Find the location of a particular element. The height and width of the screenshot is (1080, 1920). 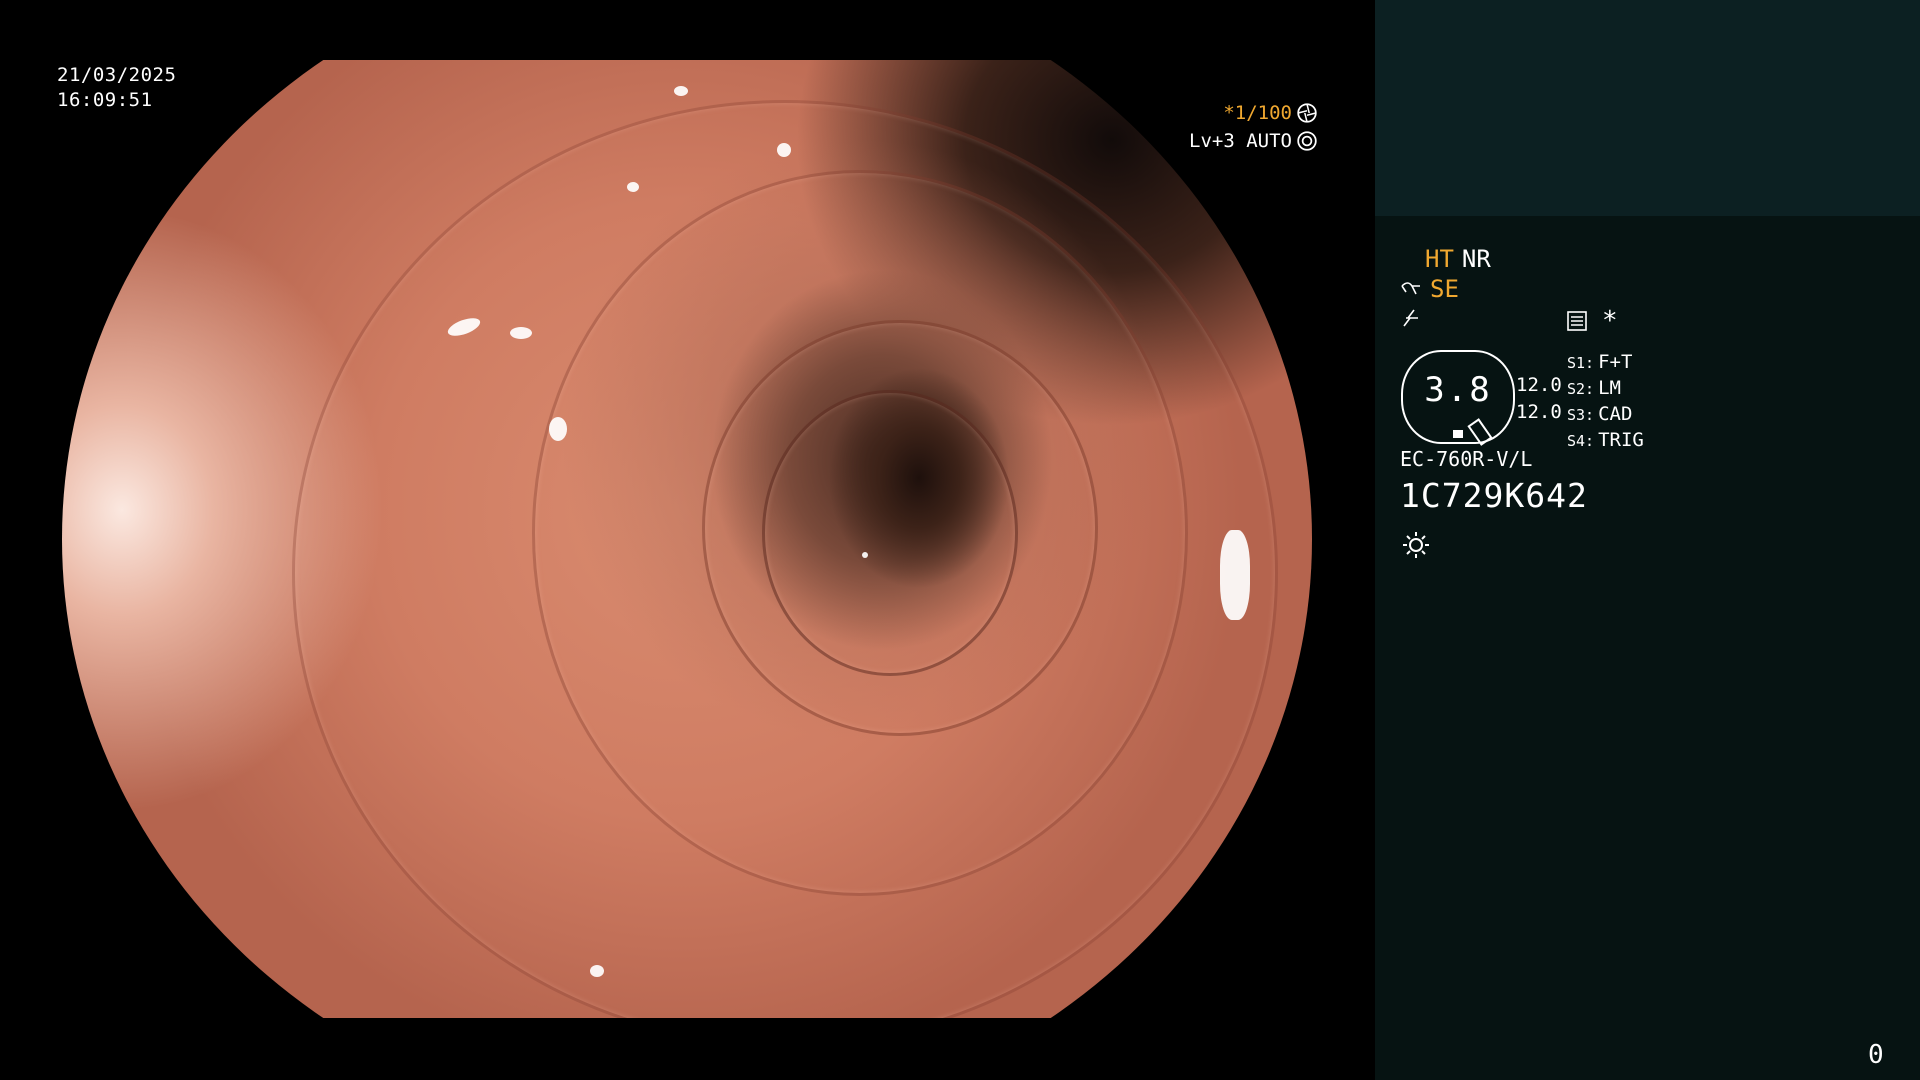

gauge-display: 3.8 is located at coordinates (1458, 398).